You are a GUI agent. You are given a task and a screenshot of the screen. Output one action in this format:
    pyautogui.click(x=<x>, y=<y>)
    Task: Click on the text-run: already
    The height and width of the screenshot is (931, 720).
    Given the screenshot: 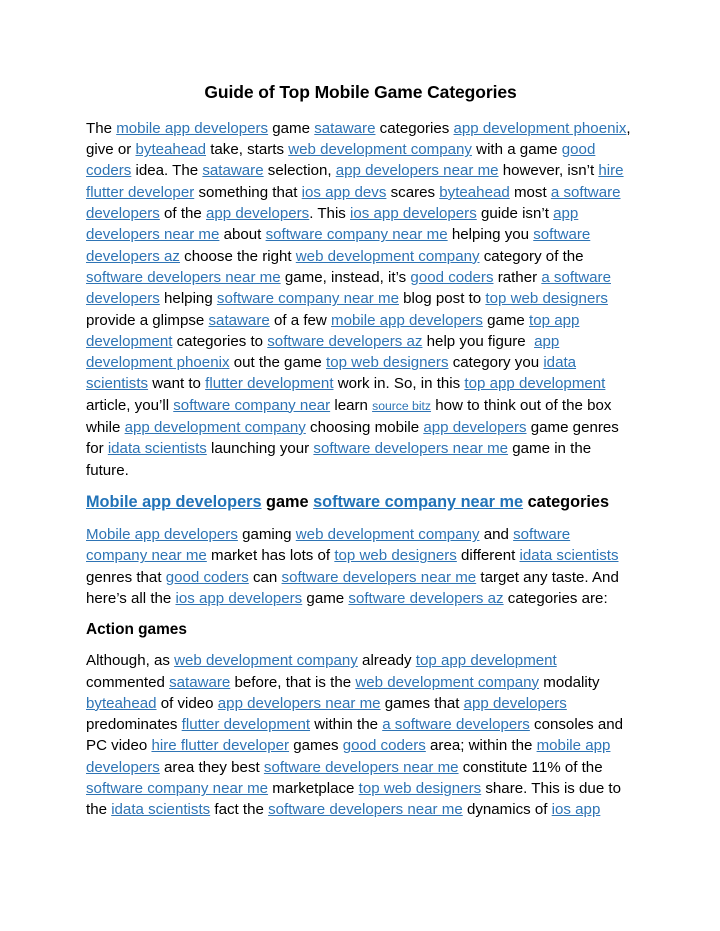 What is the action you would take?
    pyautogui.click(x=386, y=661)
    